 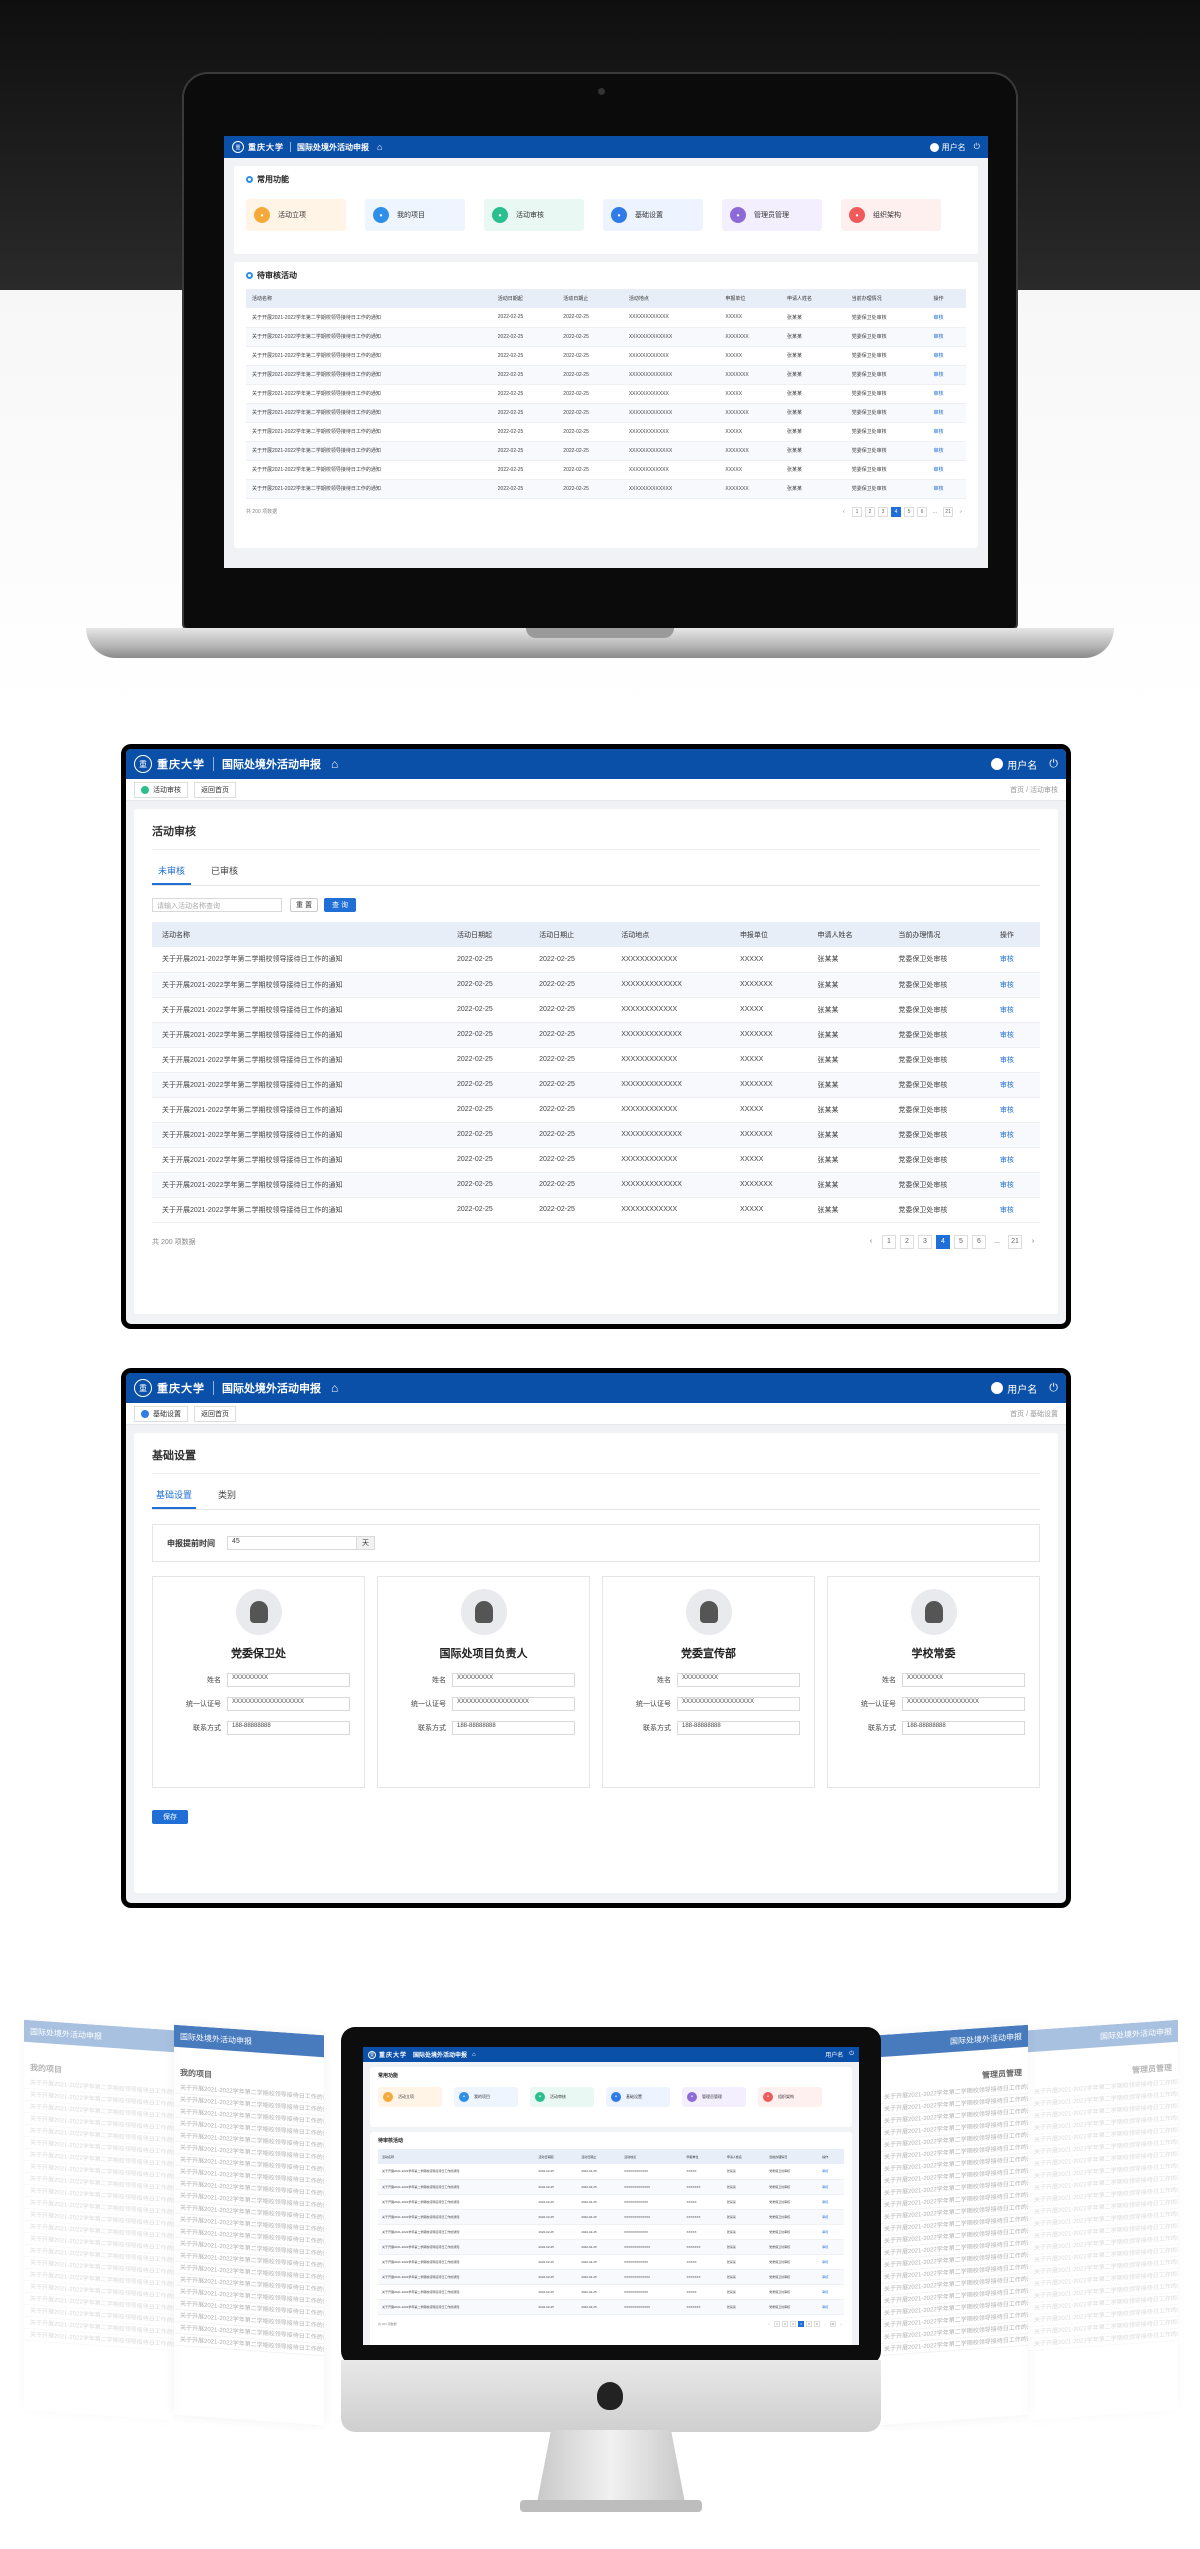 I want to click on tab-category: 类别, so click(x=227, y=1495).